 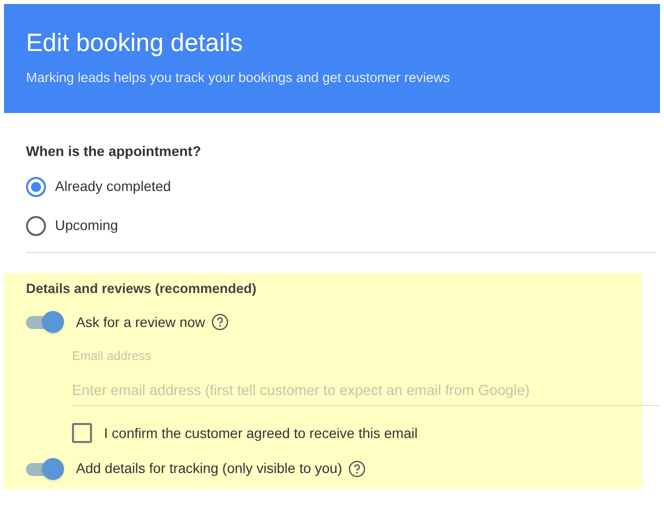 I want to click on field-label: Email address, so click(x=112, y=356).